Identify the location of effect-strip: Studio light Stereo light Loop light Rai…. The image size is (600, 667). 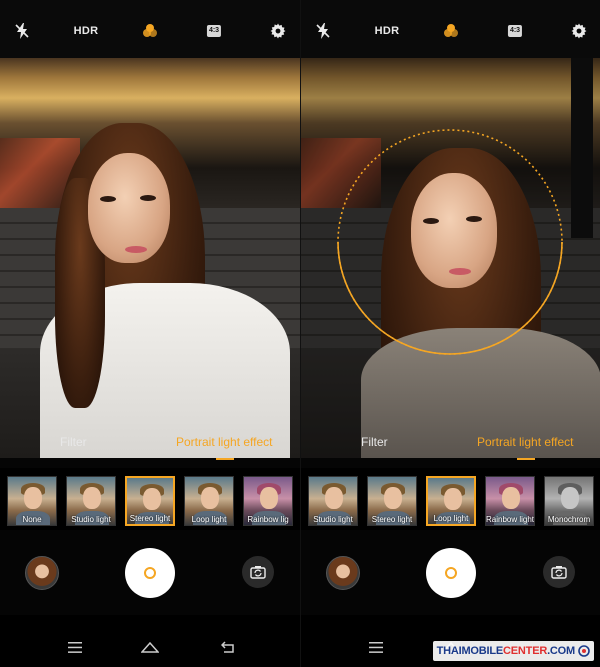
(450, 499).